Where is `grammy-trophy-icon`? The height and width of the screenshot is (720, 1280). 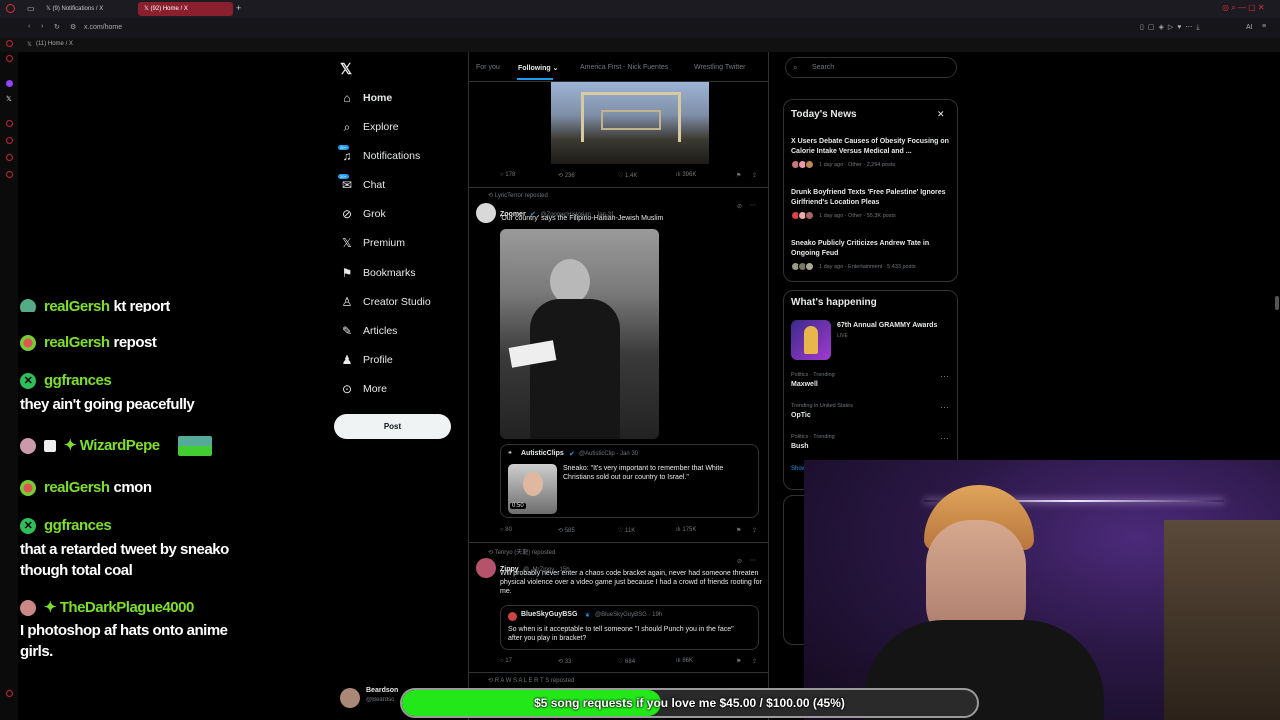
grammy-trophy-icon is located at coordinates (811, 340).